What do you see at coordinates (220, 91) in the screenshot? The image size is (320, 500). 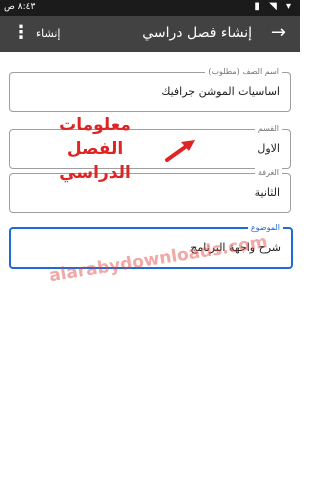 I see `class-name-value: اساسيات الموشن جرافيك` at bounding box center [220, 91].